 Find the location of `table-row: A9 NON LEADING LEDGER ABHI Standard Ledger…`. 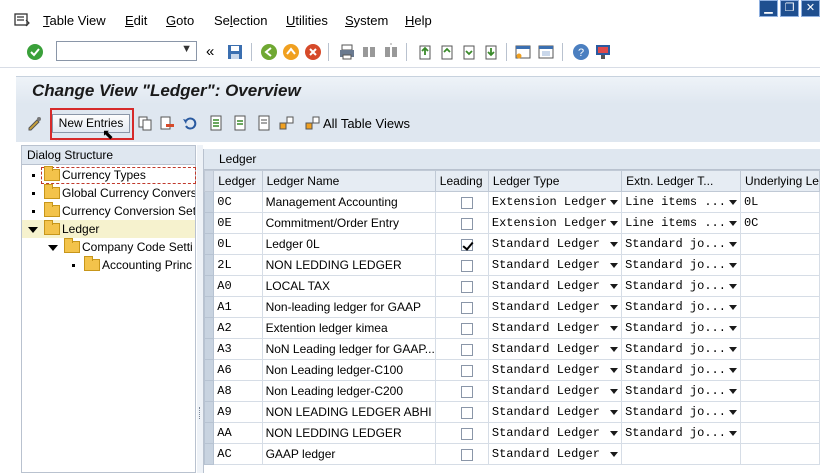

table-row: A9 NON LEADING LEDGER ABHI Standard Ledger… is located at coordinates (511, 412).